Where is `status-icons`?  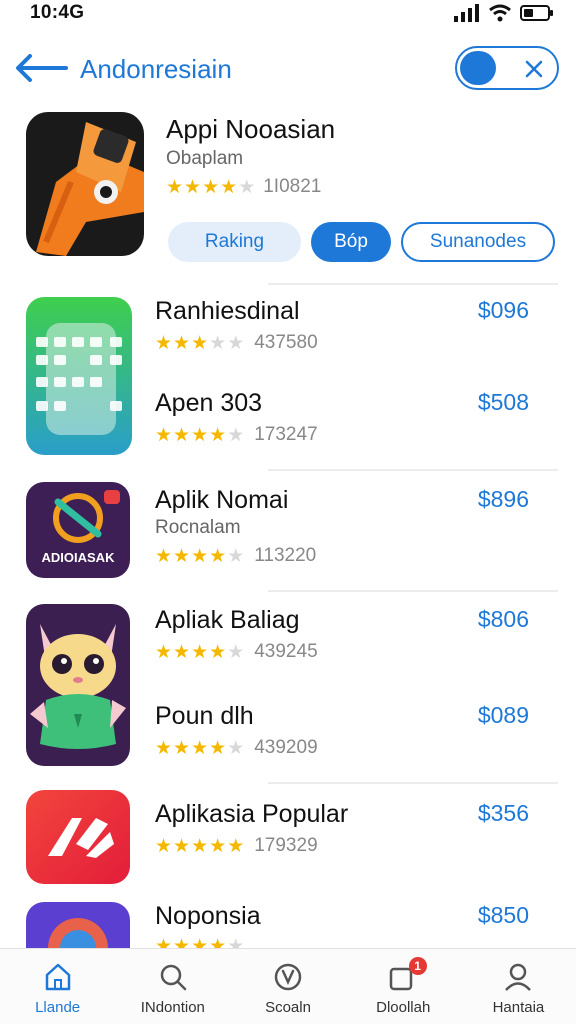 status-icons is located at coordinates (504, 13).